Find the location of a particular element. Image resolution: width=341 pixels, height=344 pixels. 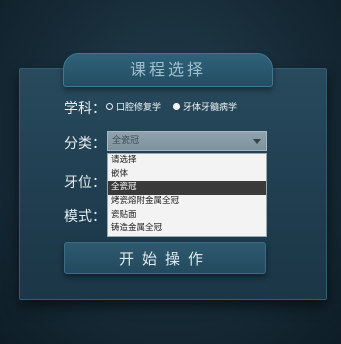

radio-checked-icon is located at coordinates (177, 106).